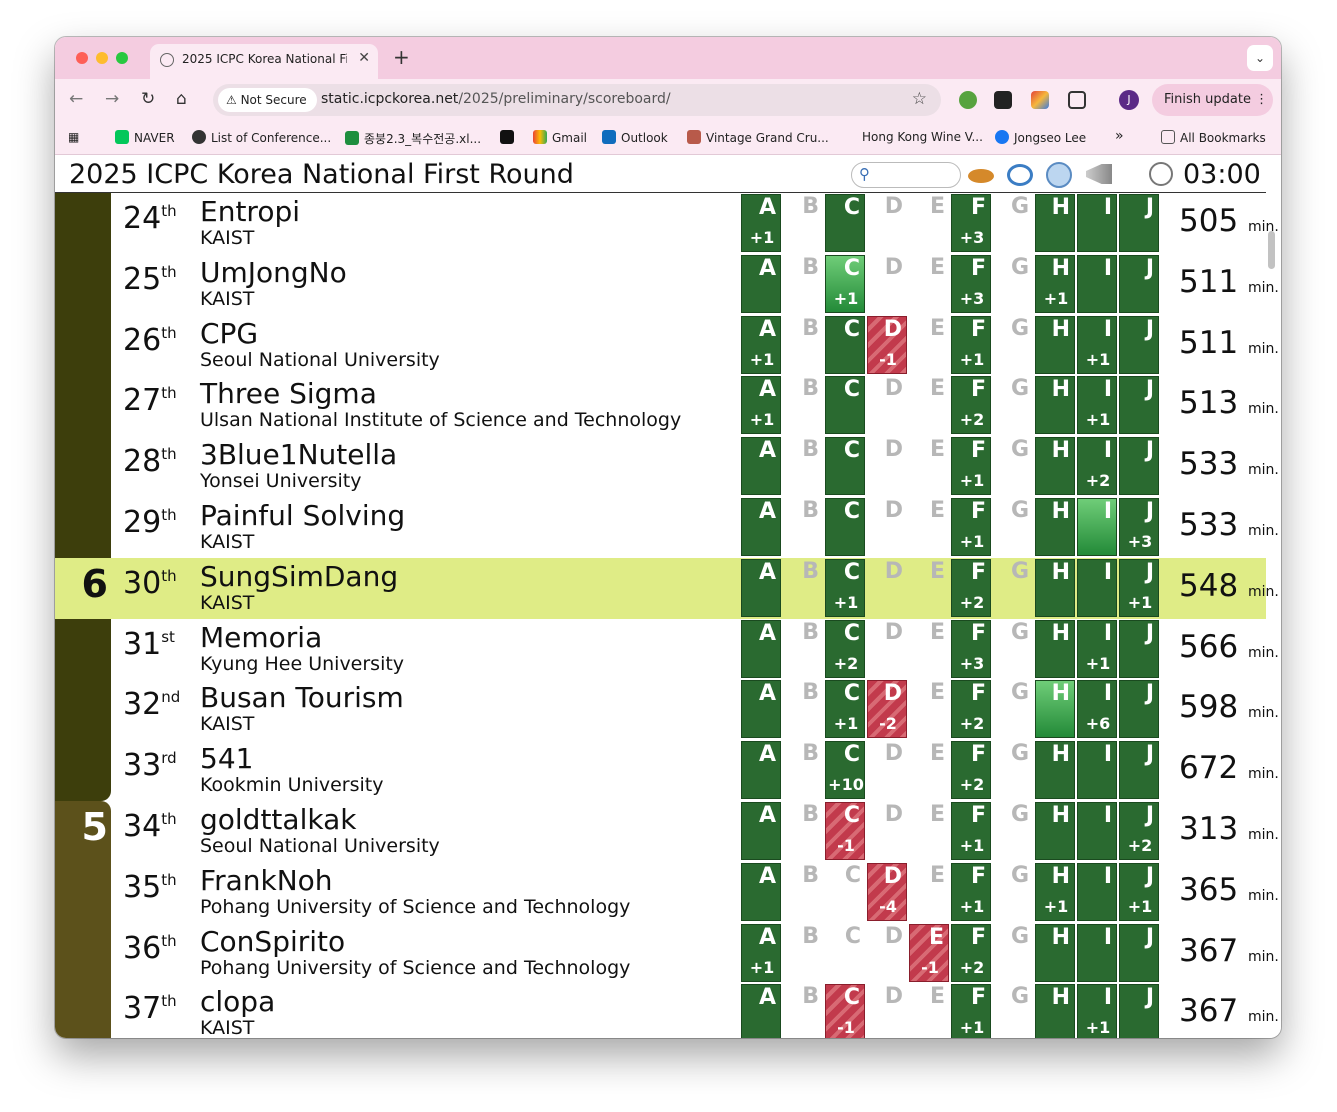 Image resolution: width=1337 pixels, height=1112 pixels. Describe the element at coordinates (264, 61) in the screenshot. I see `tab-scoreboard: 2025 ICPC Korea National First Round ✕` at that location.